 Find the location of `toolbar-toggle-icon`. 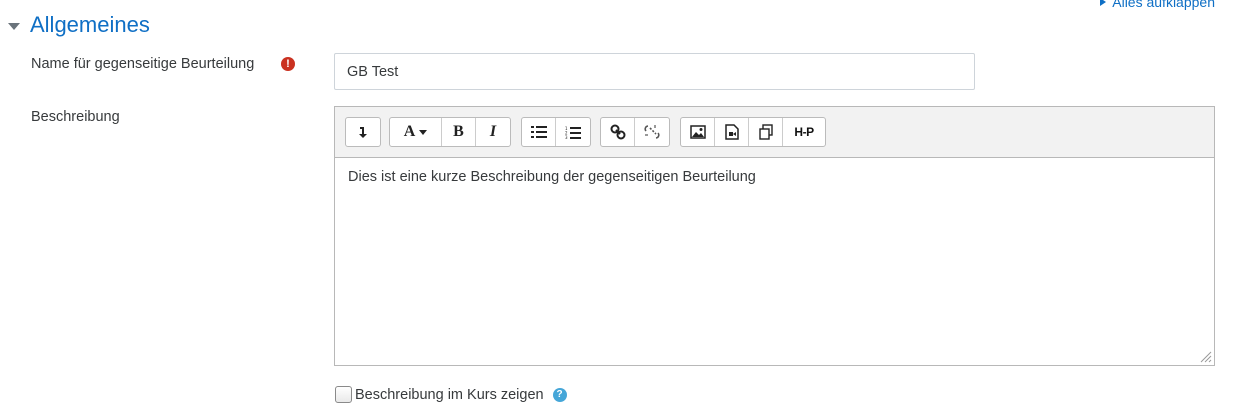

toolbar-toggle-icon is located at coordinates (363, 132).